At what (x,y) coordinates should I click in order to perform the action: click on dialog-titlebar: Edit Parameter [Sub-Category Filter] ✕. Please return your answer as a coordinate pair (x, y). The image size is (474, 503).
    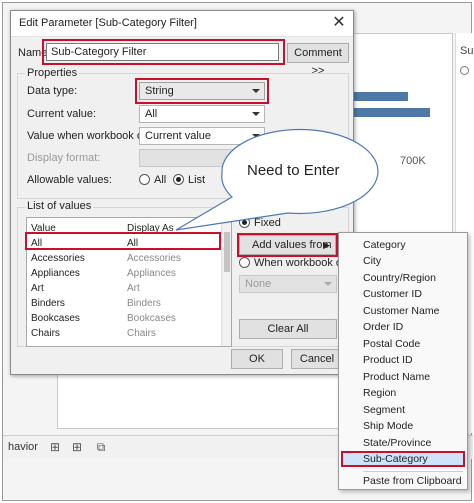
    Looking at the image, I should click on (182, 24).